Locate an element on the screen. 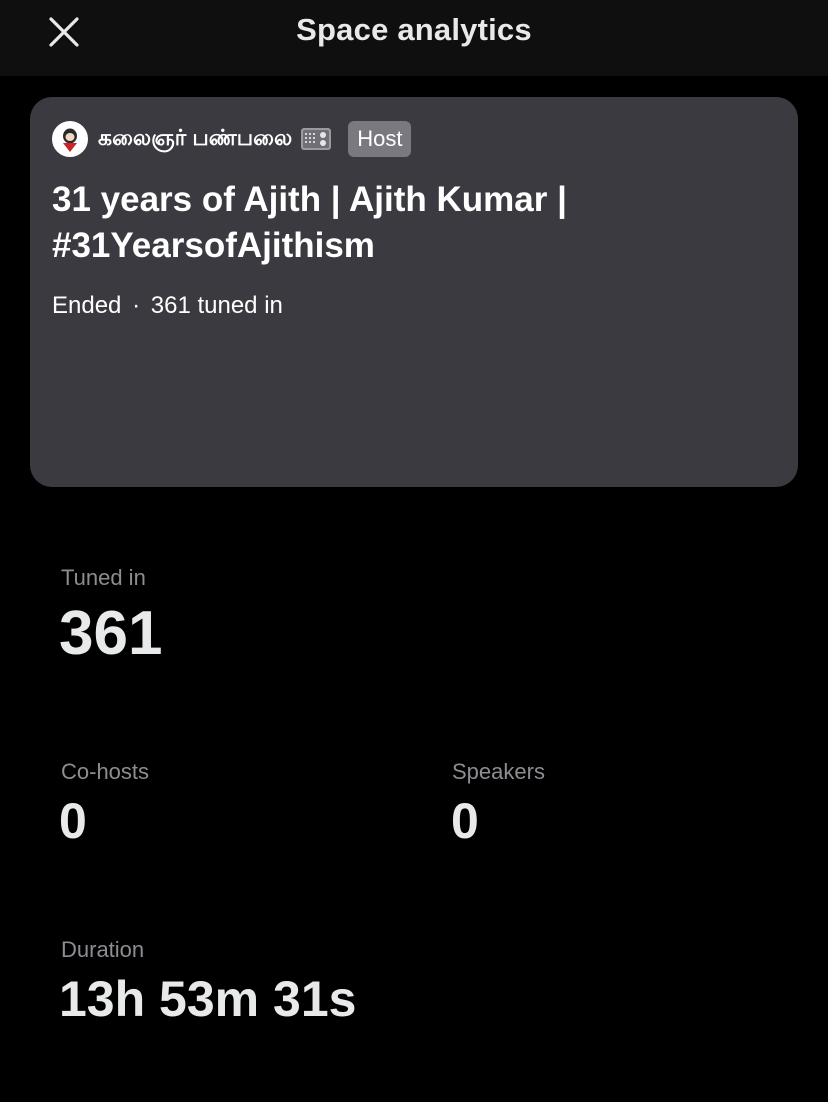 This screenshot has width=828, height=1102. duration-label: Duration is located at coordinates (103, 949).